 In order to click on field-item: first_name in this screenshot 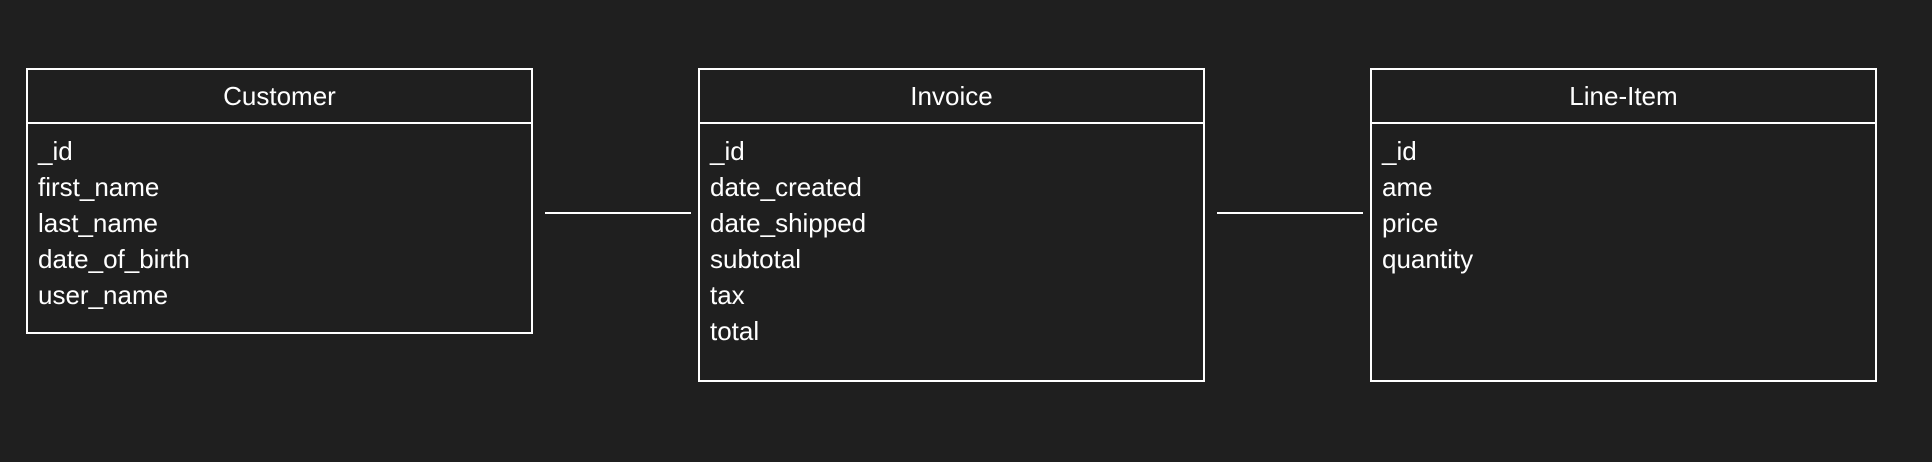, I will do `click(99, 187)`.